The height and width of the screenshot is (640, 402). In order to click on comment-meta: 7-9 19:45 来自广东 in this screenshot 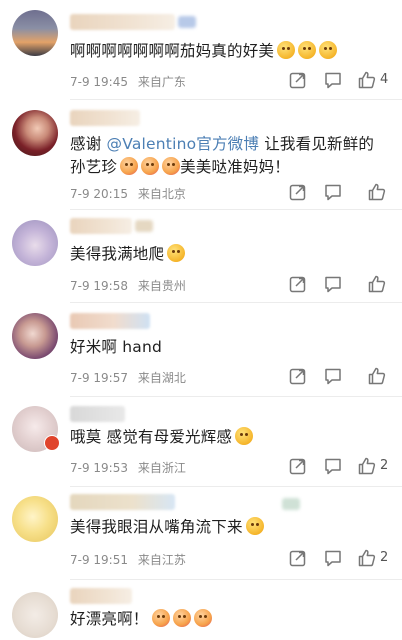, I will do `click(128, 81)`.